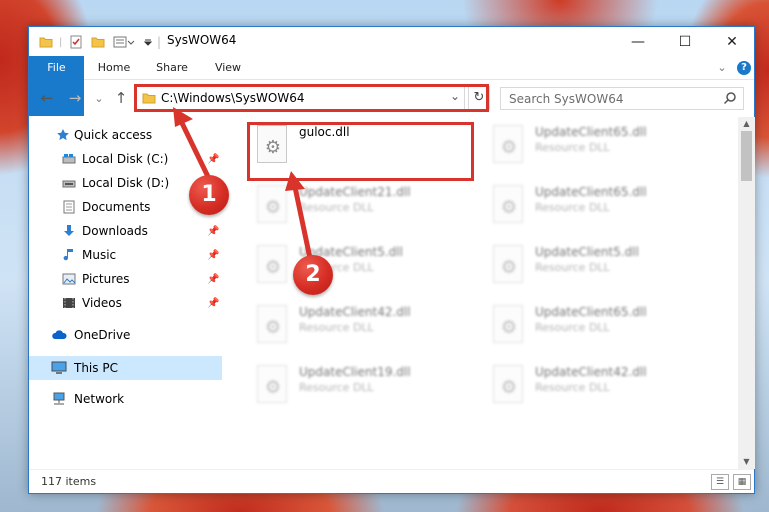 The height and width of the screenshot is (512, 769). I want to click on sidebar-item-label: Local Disk (C:), so click(125, 159).